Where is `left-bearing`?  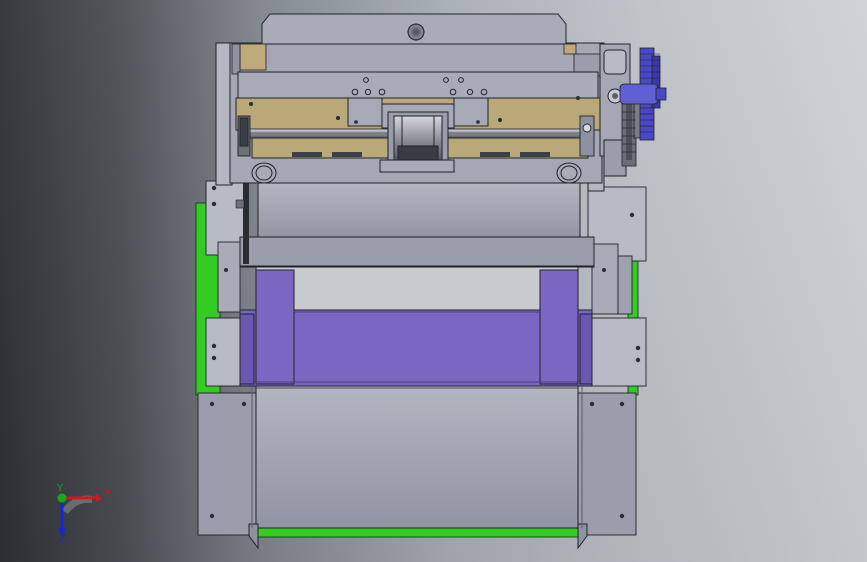 left-bearing is located at coordinates (244, 136).